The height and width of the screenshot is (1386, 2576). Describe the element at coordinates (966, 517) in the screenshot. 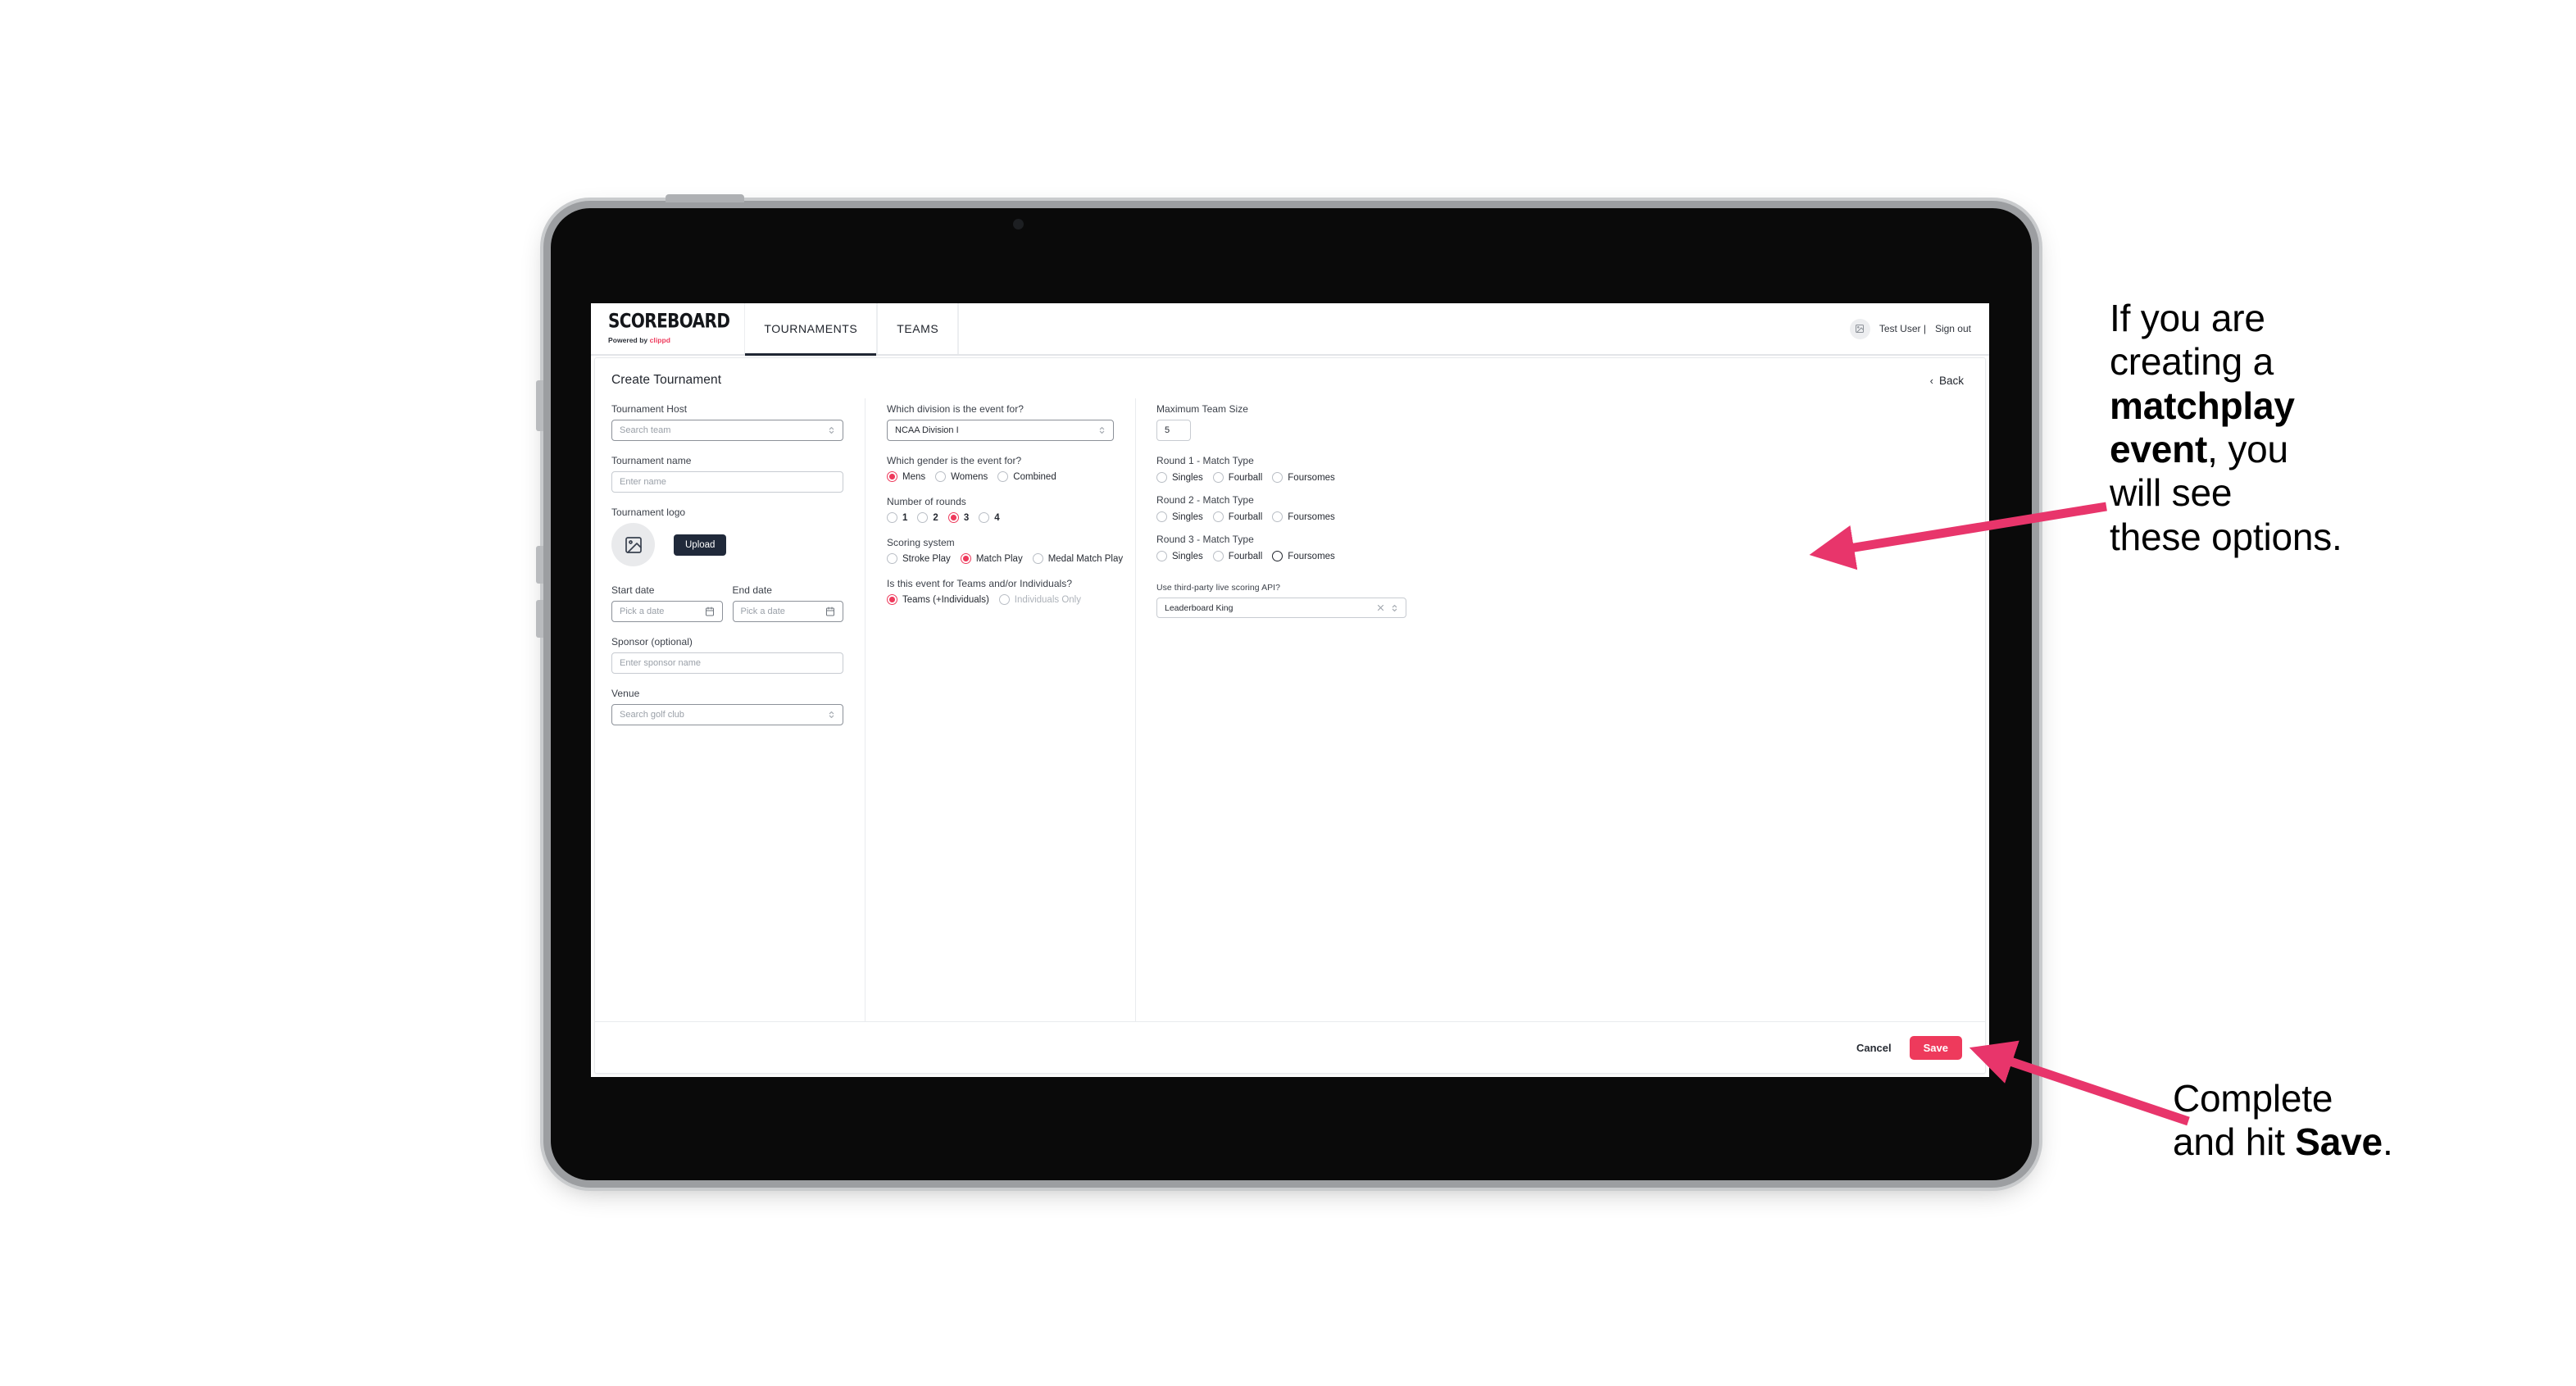

I see `rounds-option-3-label: 3` at that location.